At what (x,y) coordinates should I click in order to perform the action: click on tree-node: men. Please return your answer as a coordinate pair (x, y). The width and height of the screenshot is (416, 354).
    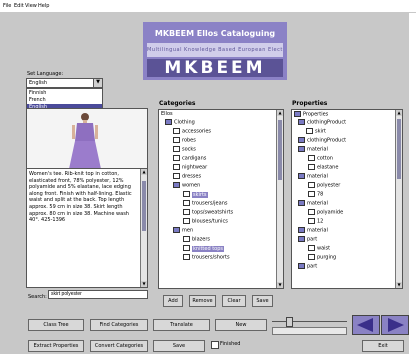
    Looking at the image, I should click on (183, 230).